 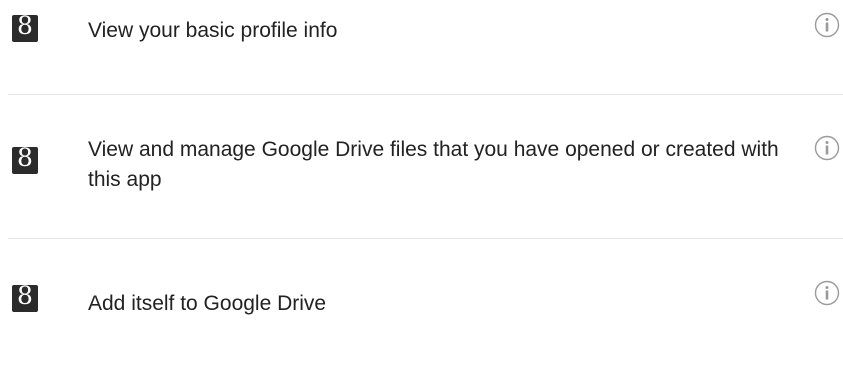 What do you see at coordinates (207, 303) in the screenshot?
I see `permission-text: Add itself to Google Drive` at bounding box center [207, 303].